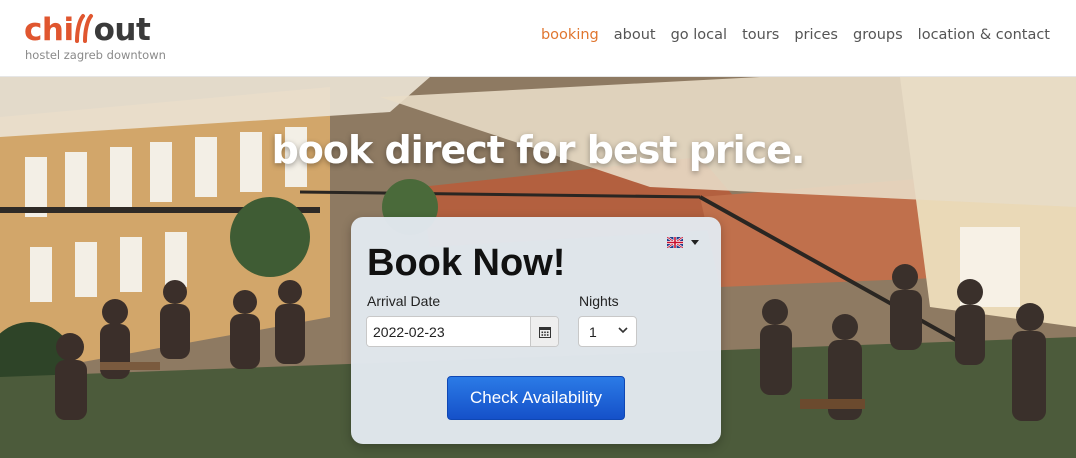 The height and width of the screenshot is (458, 1076). I want to click on logo-subtitle: hostel zagreb downtown, so click(95, 55).